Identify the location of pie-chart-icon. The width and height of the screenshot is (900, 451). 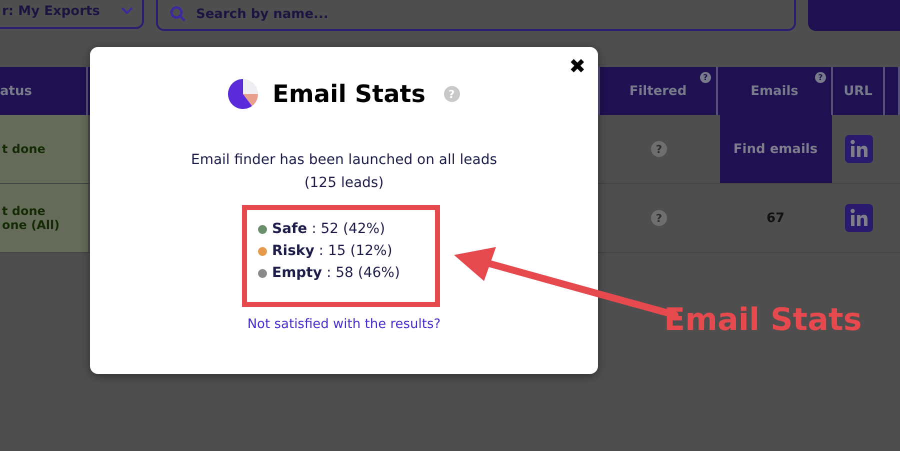
(243, 94).